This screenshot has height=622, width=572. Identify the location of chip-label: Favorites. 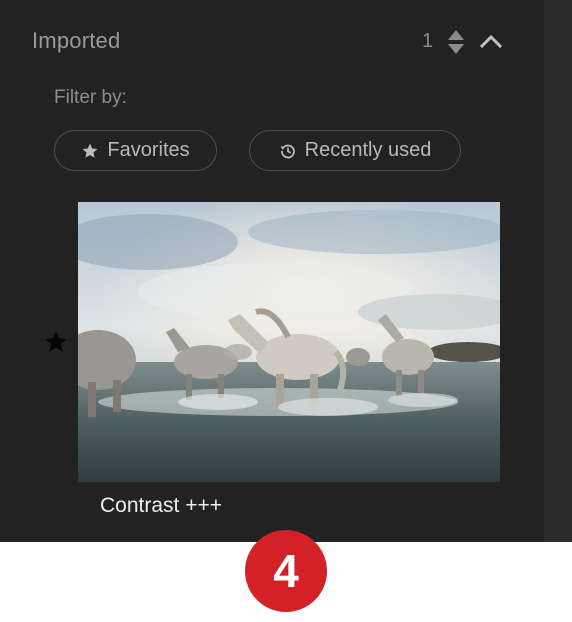
(148, 150).